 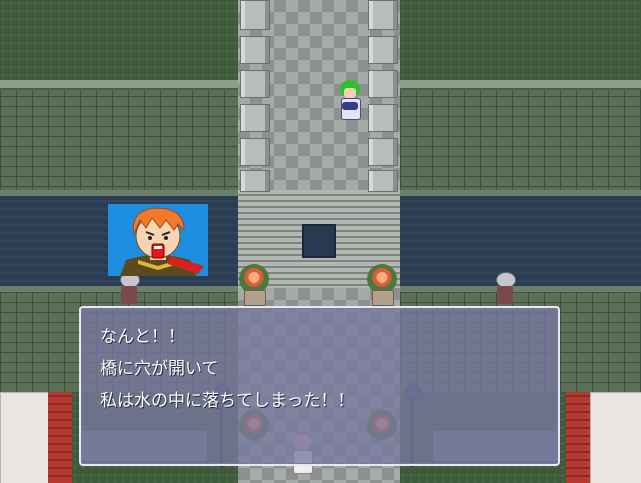 I want to click on speaker-portrait, so click(x=158, y=240).